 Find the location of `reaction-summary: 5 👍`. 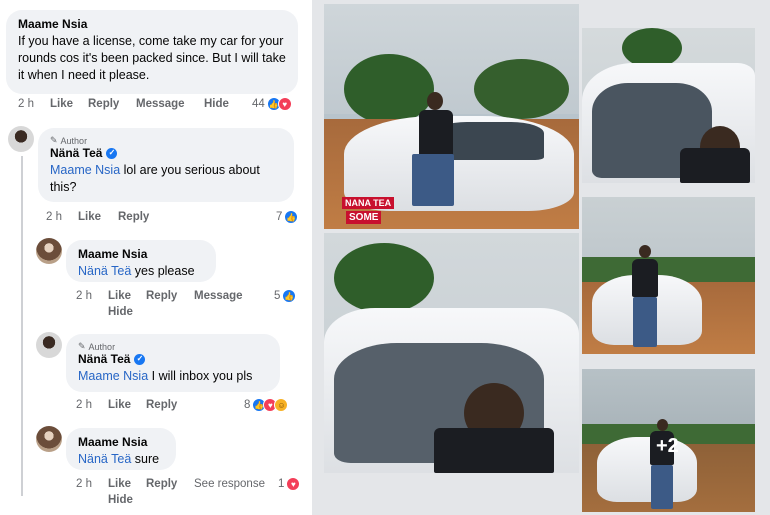

reaction-summary: 5 👍 is located at coordinates (285, 296).